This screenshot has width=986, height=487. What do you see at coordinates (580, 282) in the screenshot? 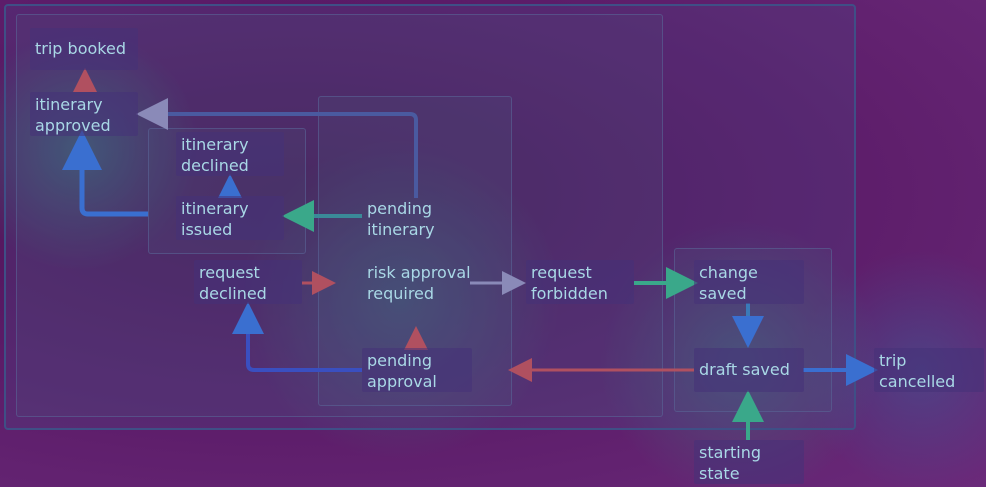
I see `node-request-forbidden: request forbidden` at bounding box center [580, 282].